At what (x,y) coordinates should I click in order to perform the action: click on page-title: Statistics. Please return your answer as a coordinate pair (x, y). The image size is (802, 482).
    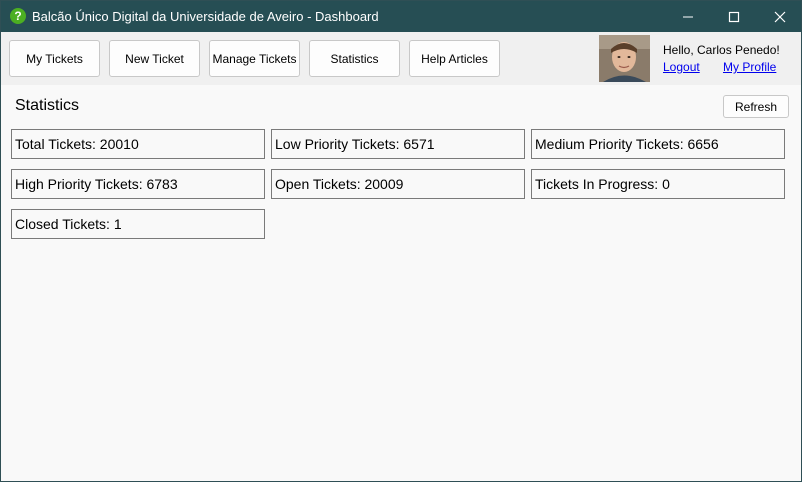
    Looking at the image, I should click on (47, 105).